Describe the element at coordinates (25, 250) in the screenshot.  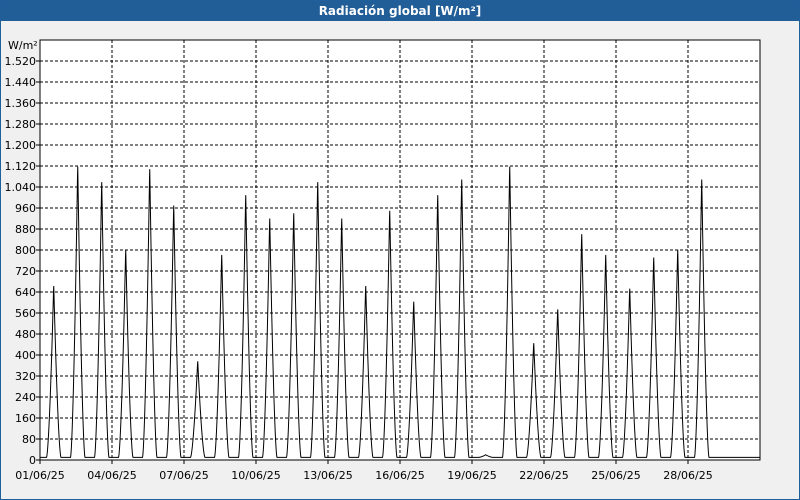
I see `y-tick-label: 800` at that location.